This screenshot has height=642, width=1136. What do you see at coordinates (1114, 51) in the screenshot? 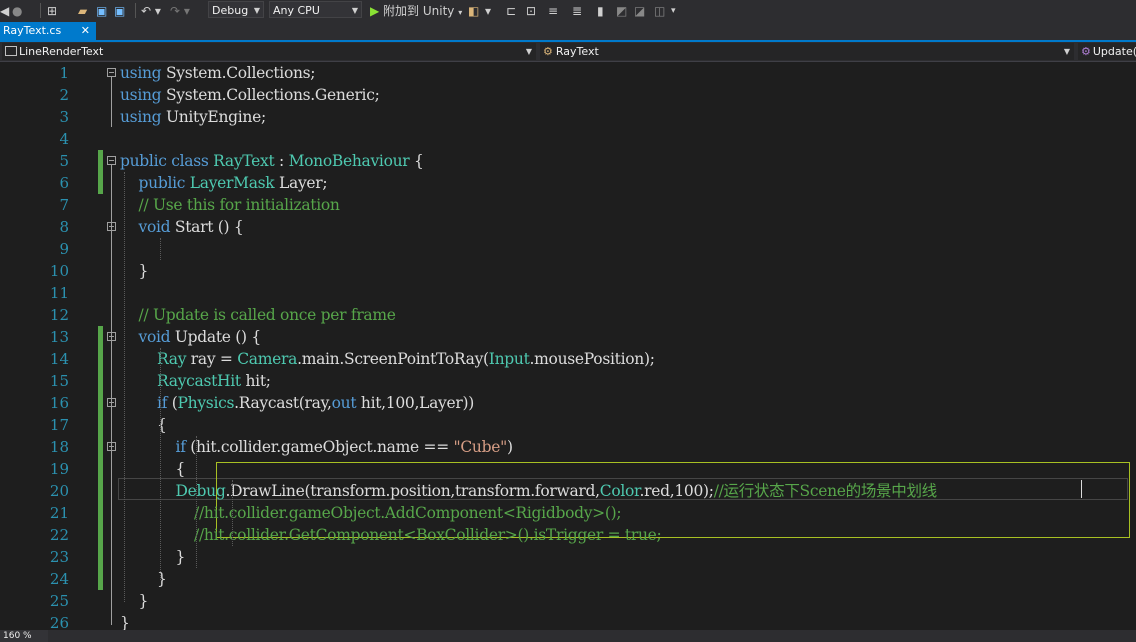
I see `member-name: Update()` at bounding box center [1114, 51].